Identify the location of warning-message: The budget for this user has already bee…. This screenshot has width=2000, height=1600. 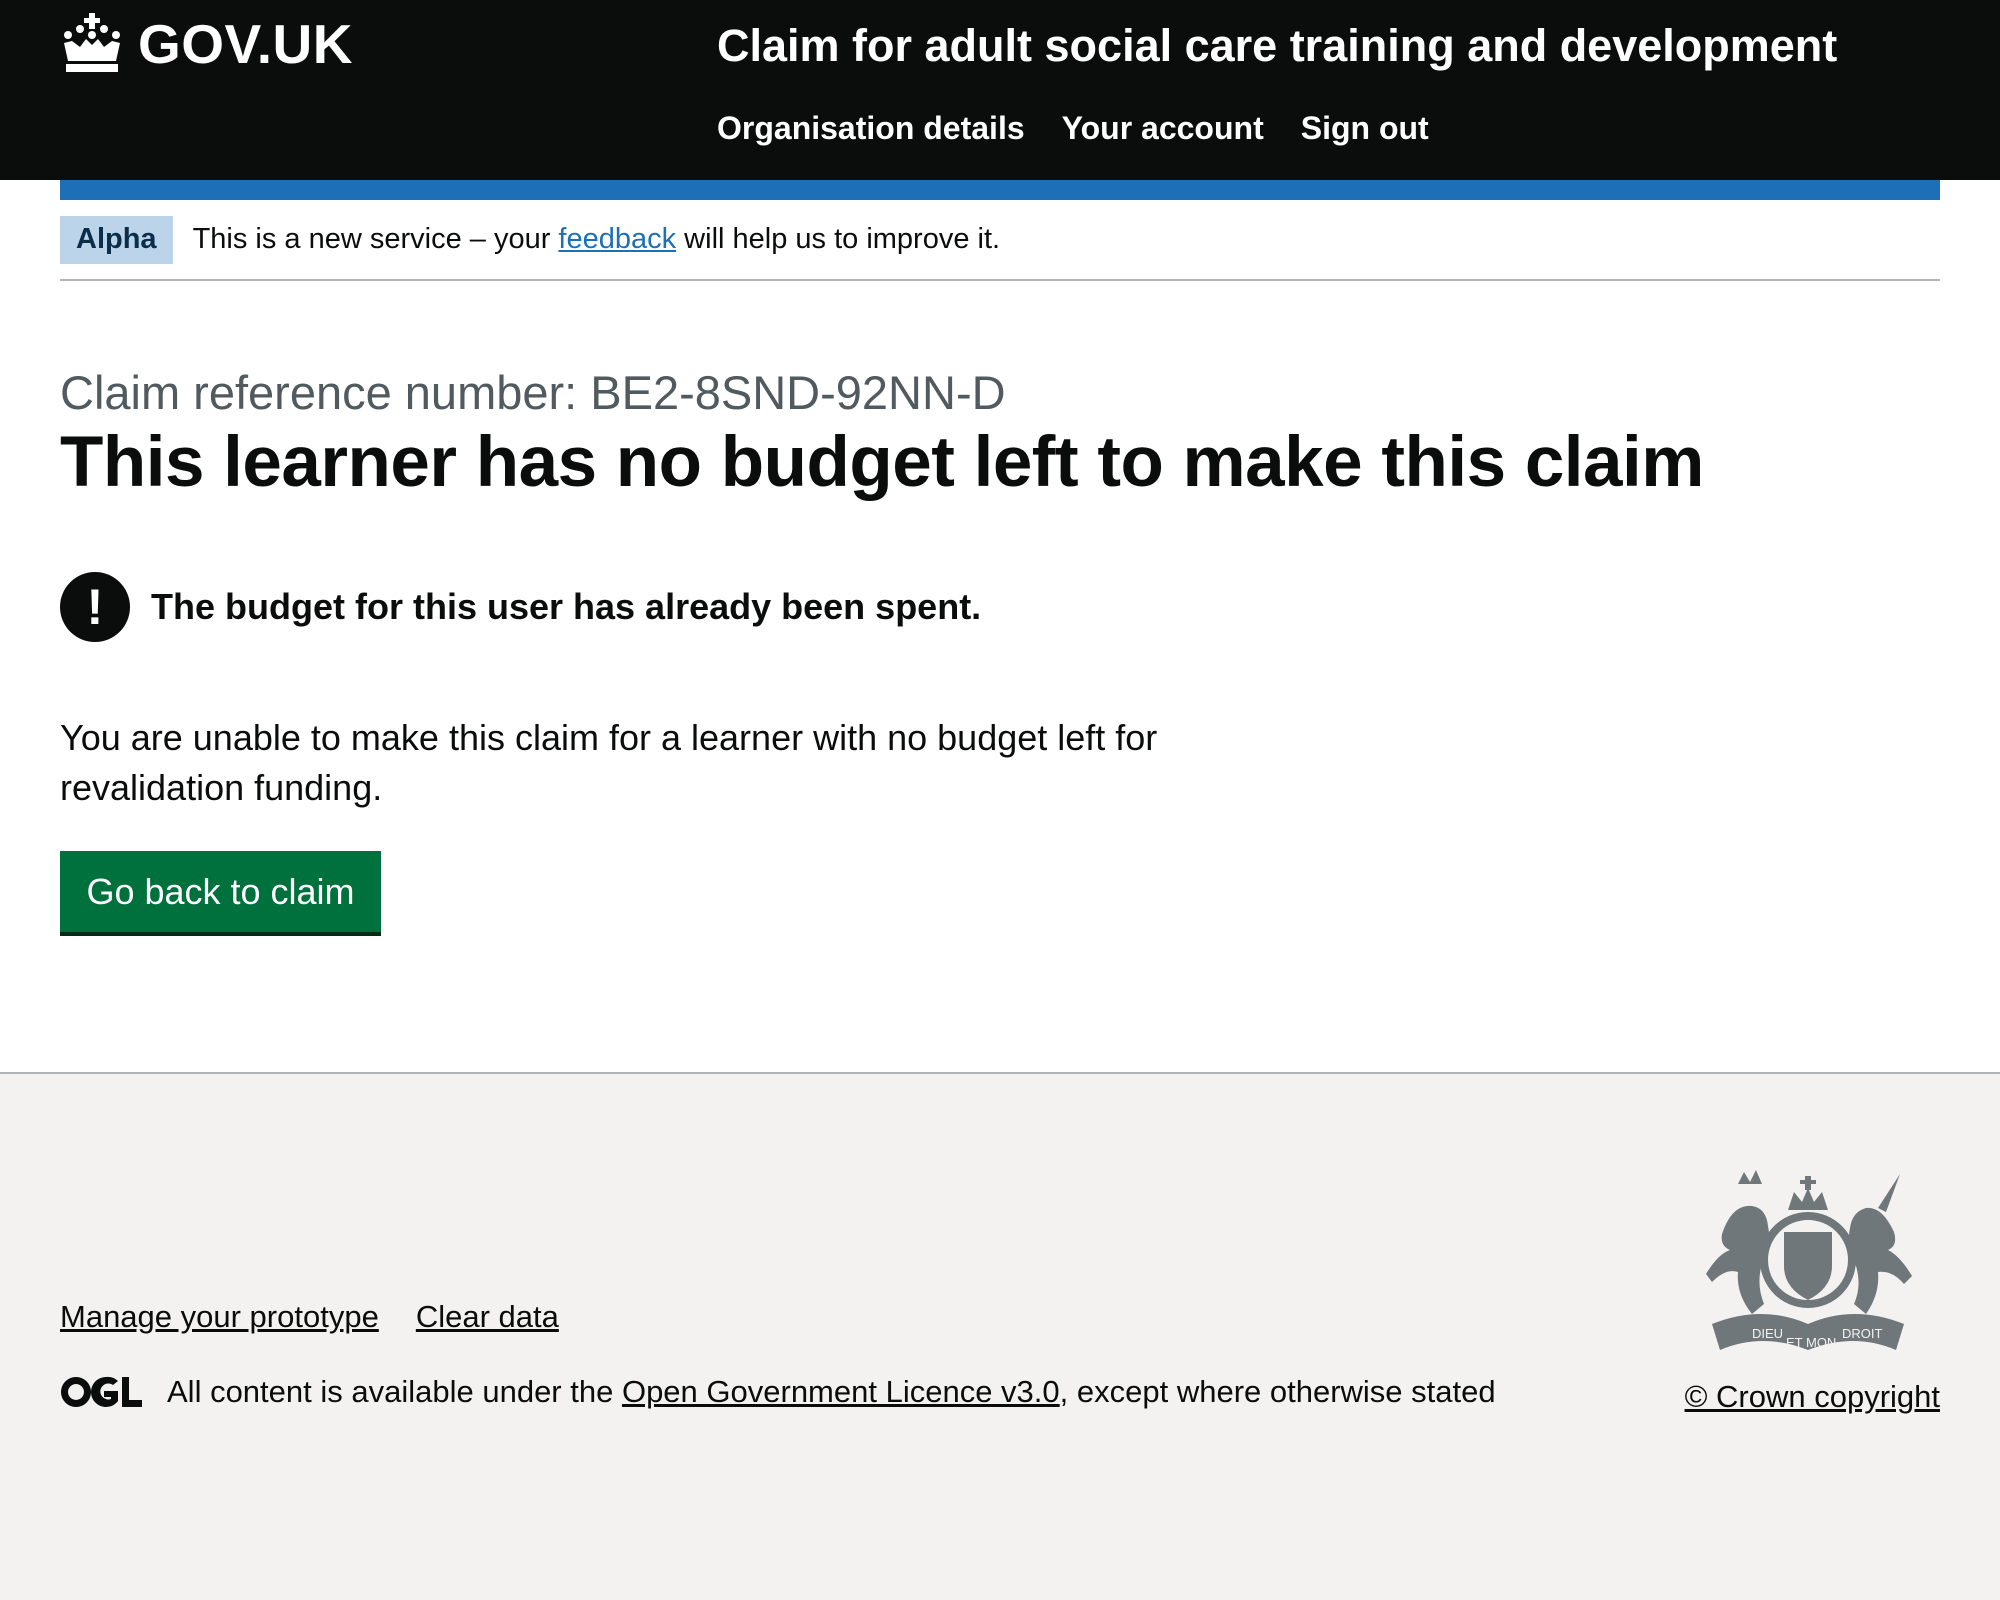
(566, 606).